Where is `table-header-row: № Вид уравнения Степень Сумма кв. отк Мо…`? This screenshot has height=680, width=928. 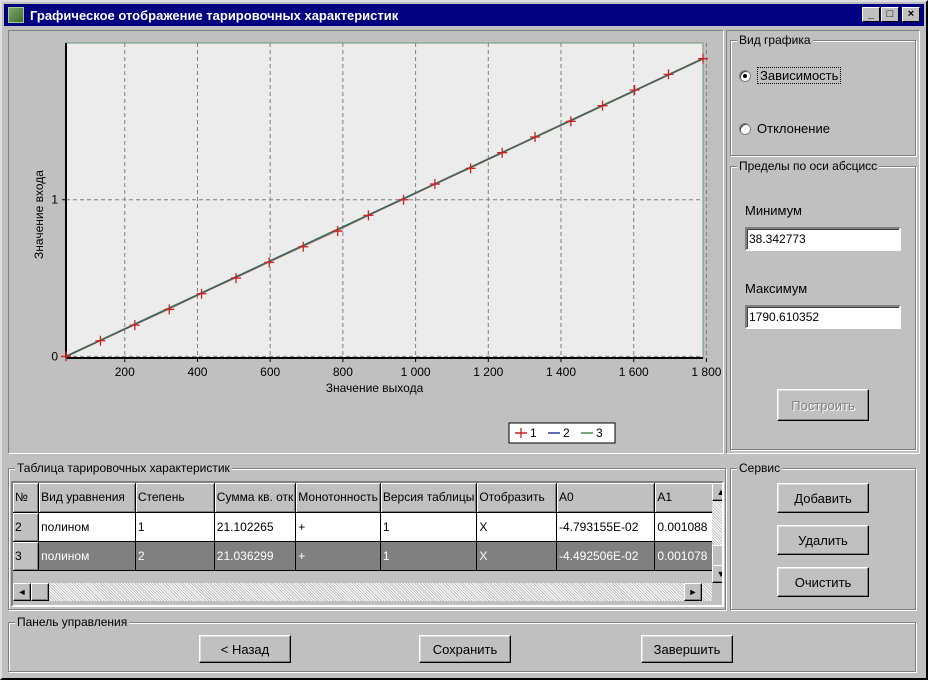 table-header-row: № Вид уравнения Степень Сумма кв. отк Мо… is located at coordinates (367, 498).